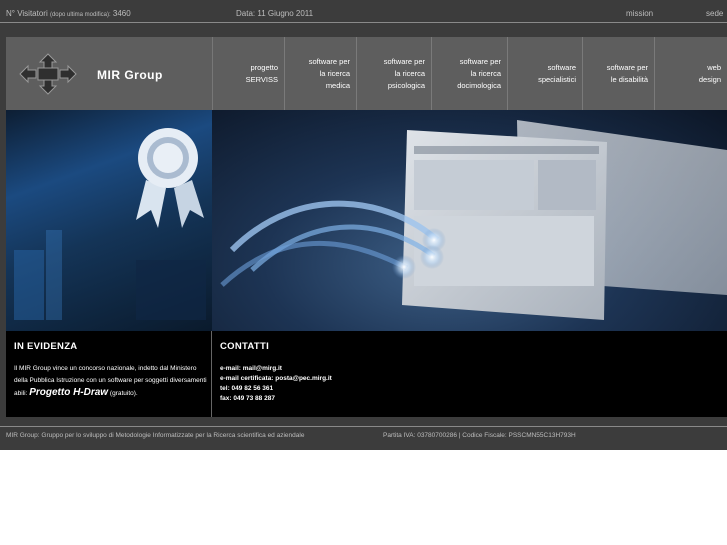 This screenshot has width=727, height=545. I want to click on nav-label: web design, so click(709, 73).